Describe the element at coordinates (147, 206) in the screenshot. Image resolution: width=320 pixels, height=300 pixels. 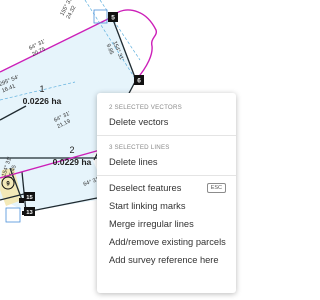
I see `start-linking-marks-label: Start linking marks` at that location.